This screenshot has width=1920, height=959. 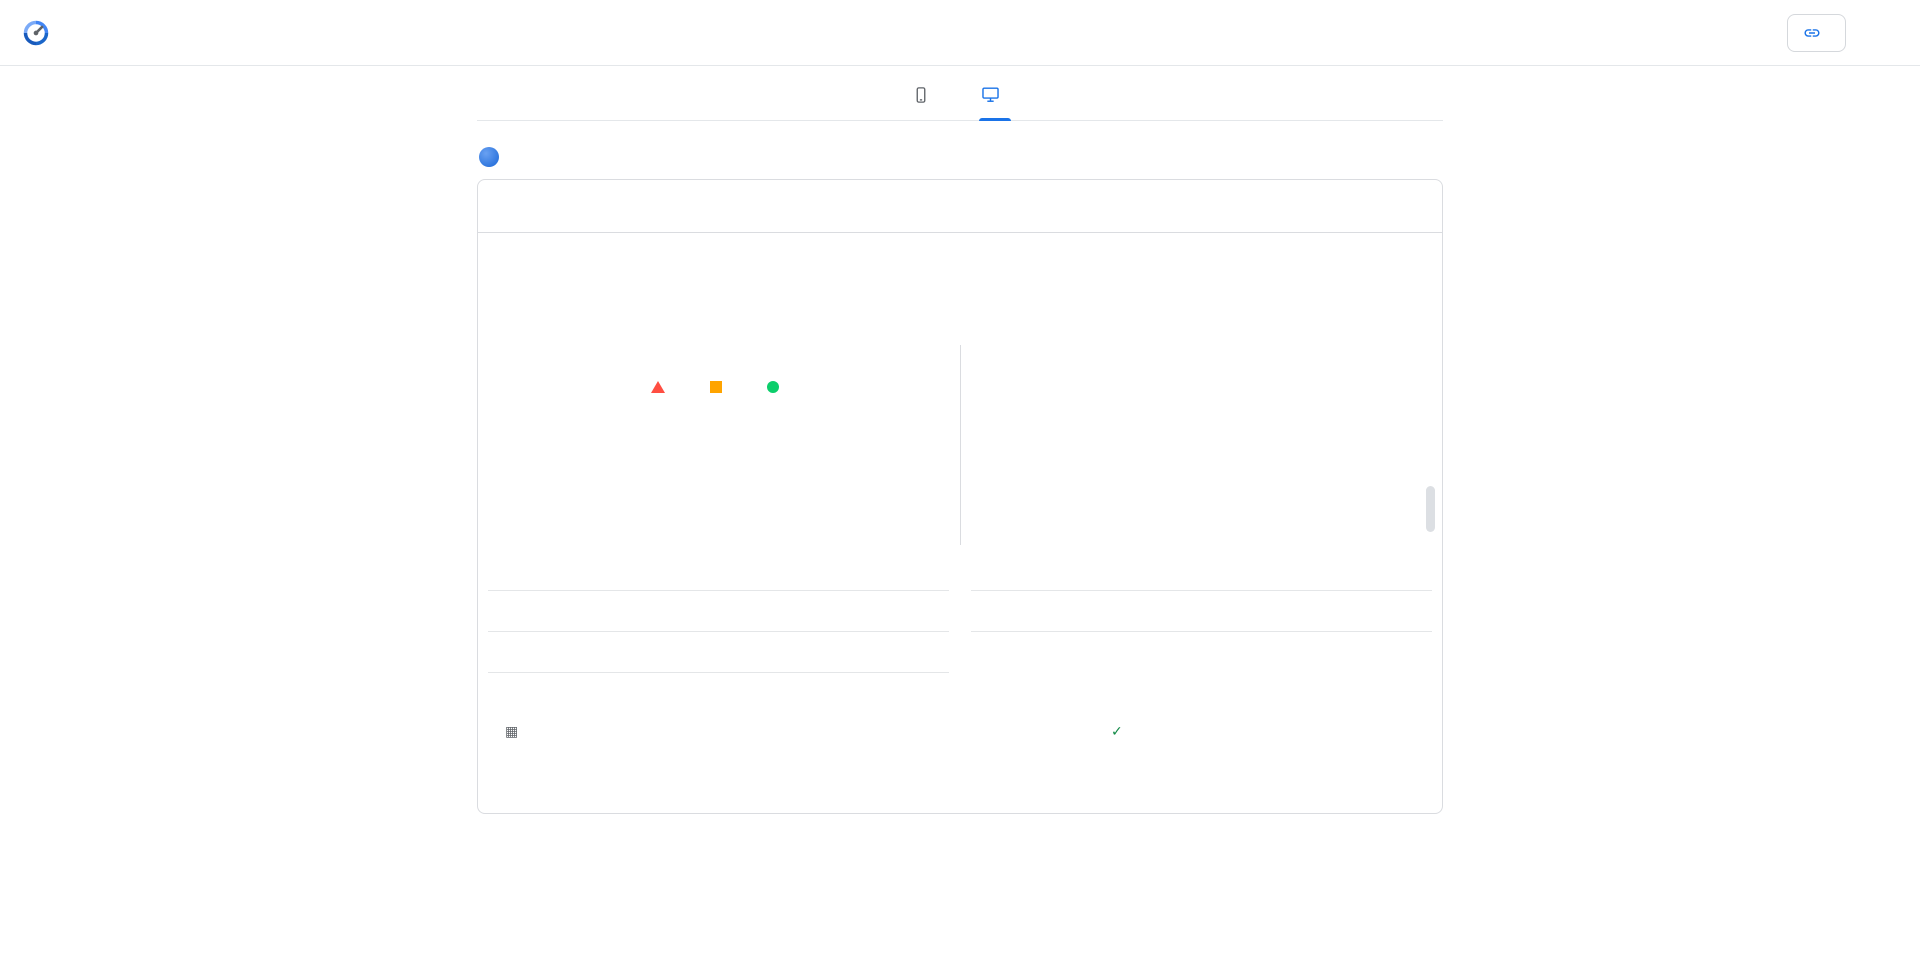 I want to click on related-audits-toggle: ✓, so click(x=1121, y=731).